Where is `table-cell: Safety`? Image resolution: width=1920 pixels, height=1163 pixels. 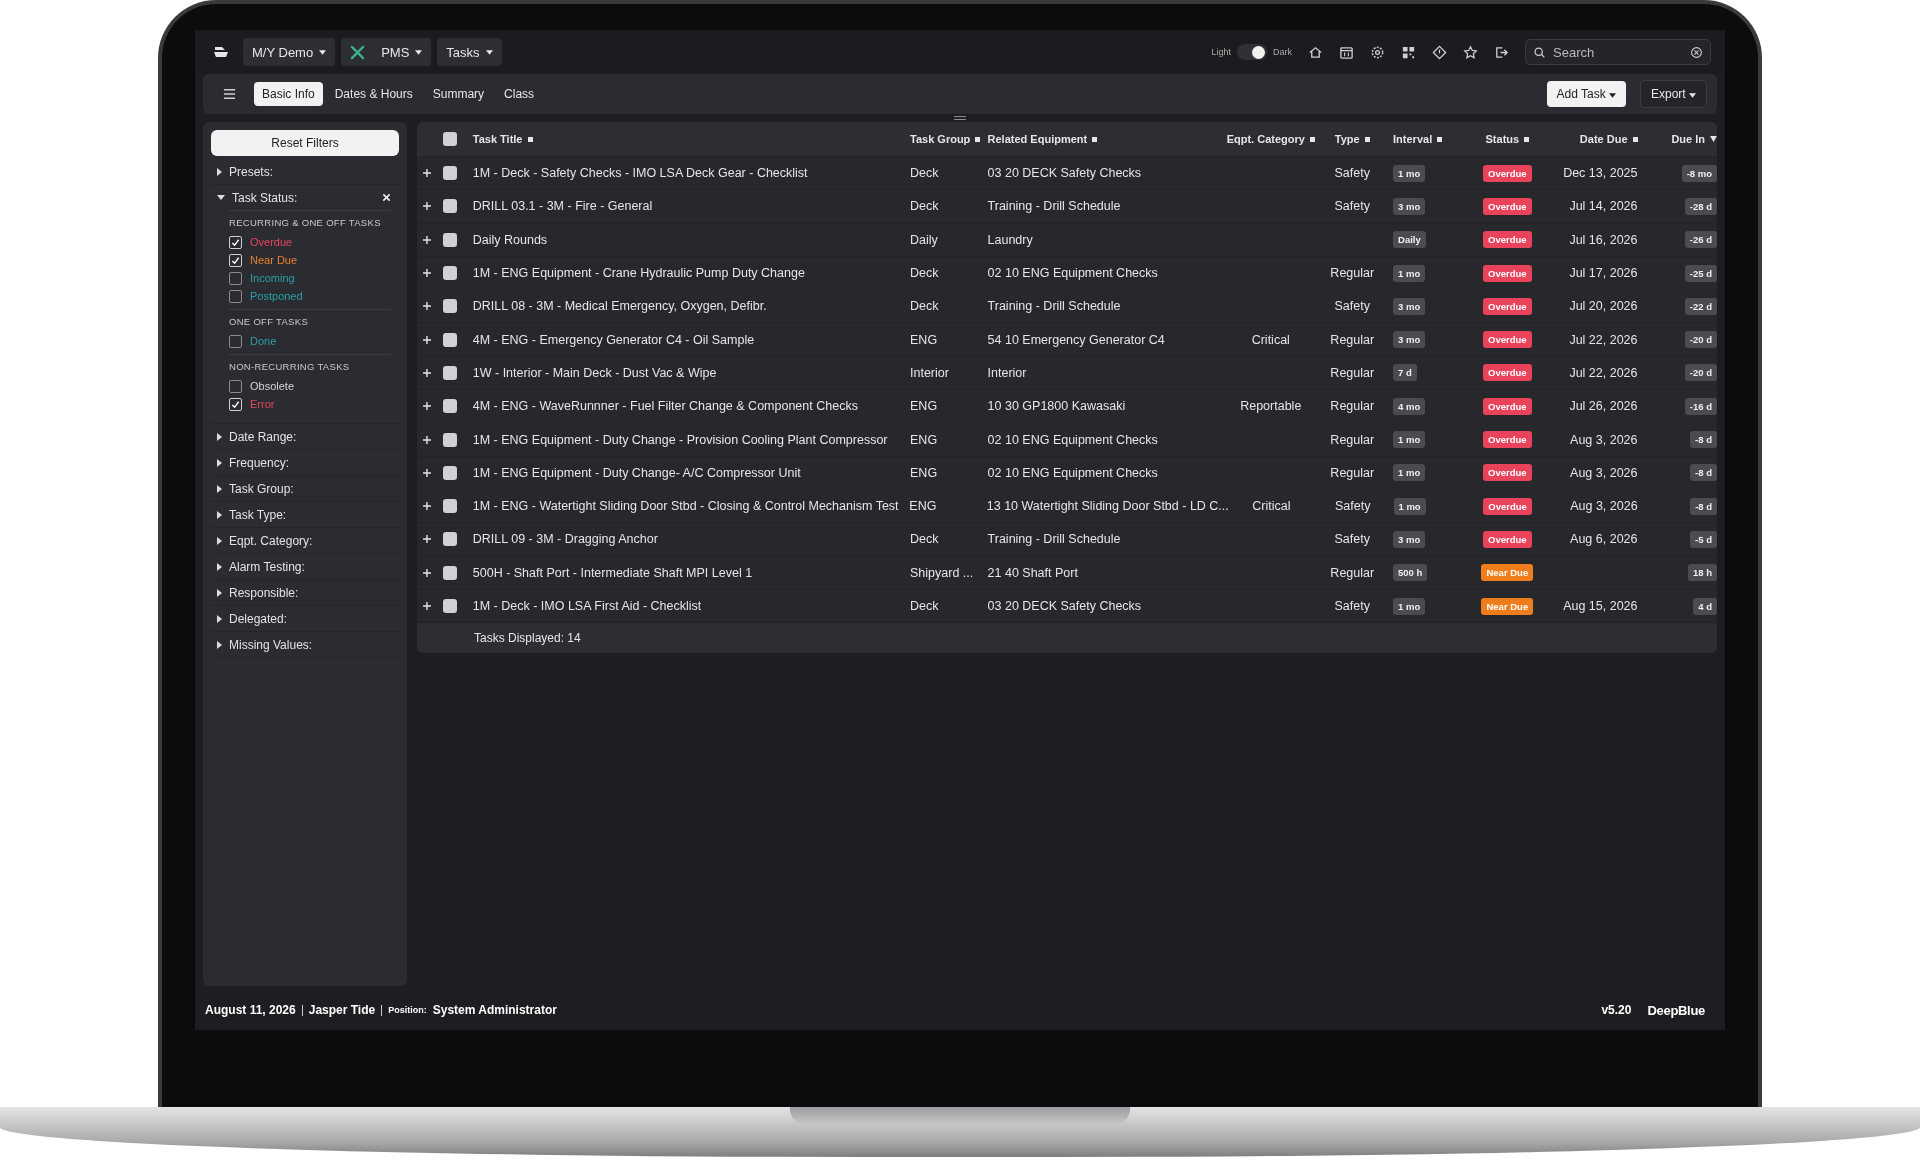 table-cell: Safety is located at coordinates (1353, 506).